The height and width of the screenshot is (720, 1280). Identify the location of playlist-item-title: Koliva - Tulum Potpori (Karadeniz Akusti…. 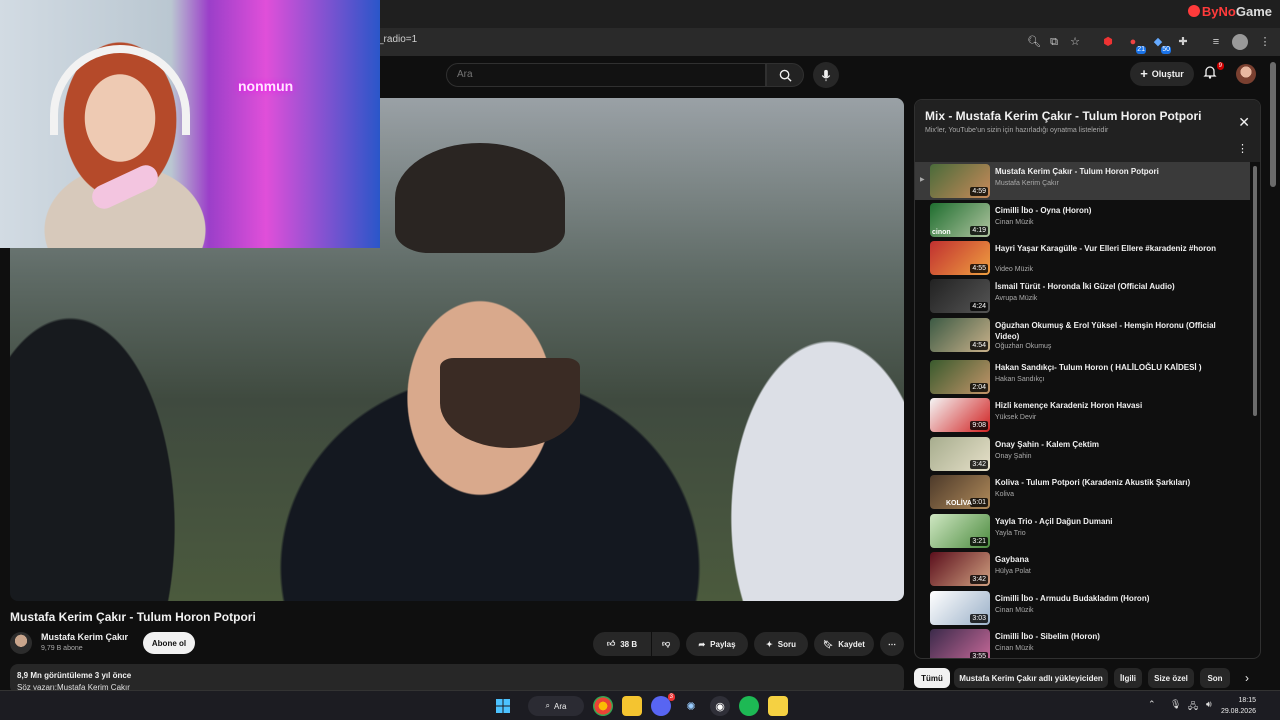
(1093, 482).